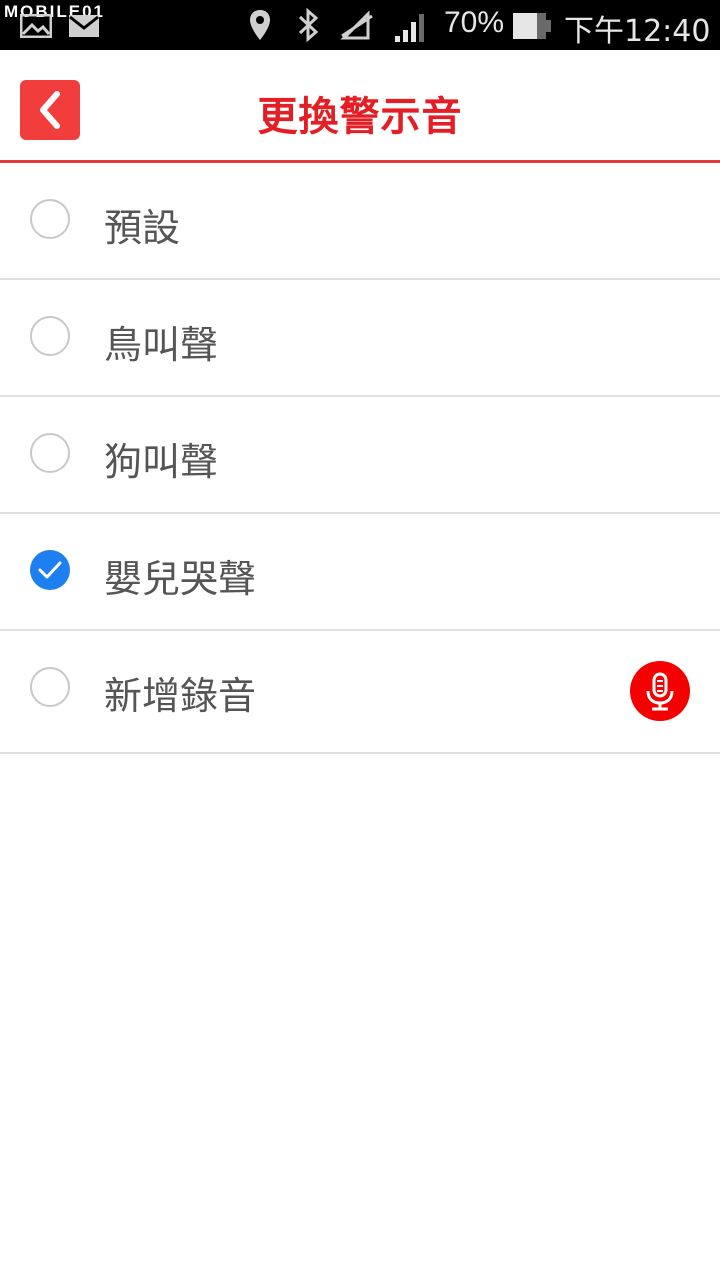  I want to click on sound-option-label: 鳥叫聲, so click(161, 345).